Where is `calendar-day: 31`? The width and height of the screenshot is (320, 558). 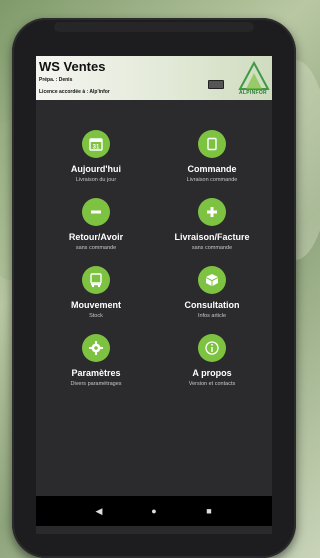
calendar-day: 31 is located at coordinates (96, 148).